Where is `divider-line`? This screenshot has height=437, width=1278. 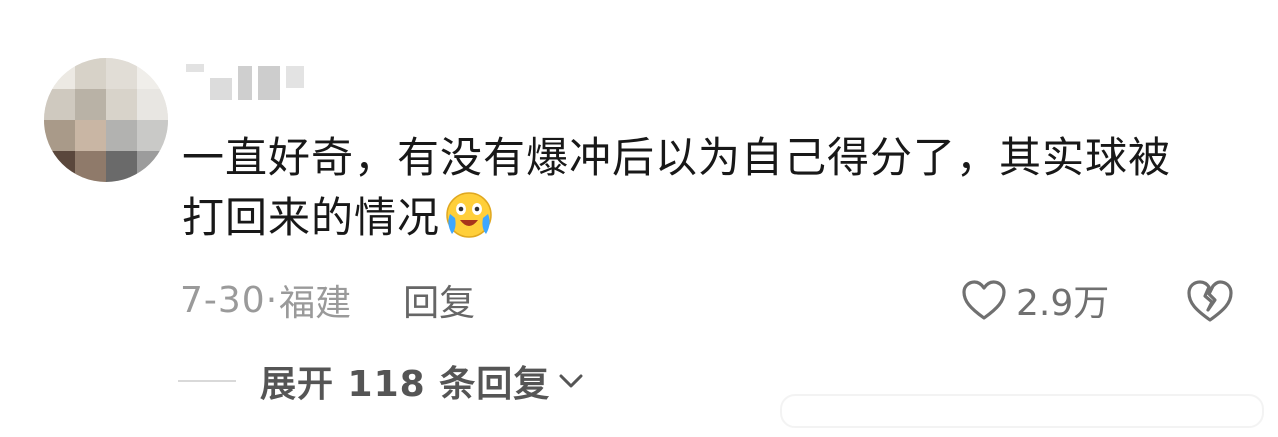 divider-line is located at coordinates (207, 381).